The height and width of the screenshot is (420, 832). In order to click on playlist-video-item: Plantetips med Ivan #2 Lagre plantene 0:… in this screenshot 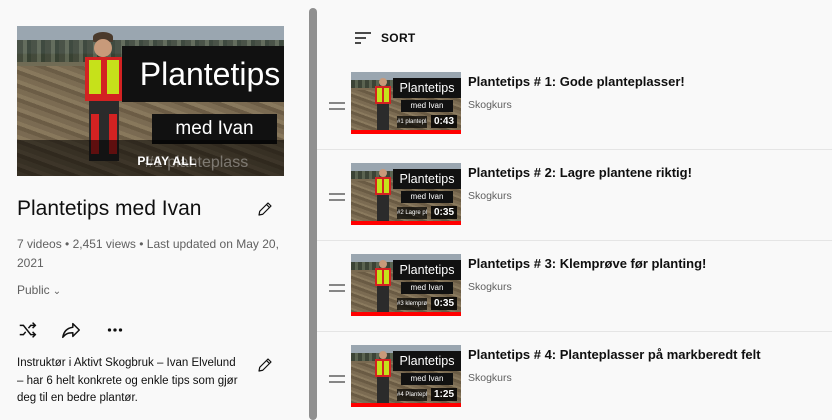, I will do `click(574, 202)`.